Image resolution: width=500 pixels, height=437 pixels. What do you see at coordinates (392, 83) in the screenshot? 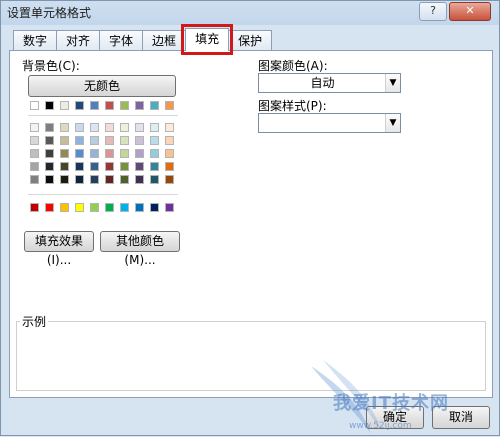
I see `chevron-down-icon: ▼` at bounding box center [392, 83].